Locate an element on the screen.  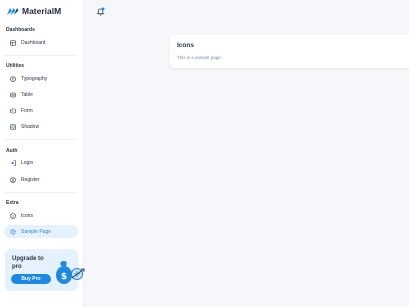
brand-name: MaterialM is located at coordinates (42, 11).